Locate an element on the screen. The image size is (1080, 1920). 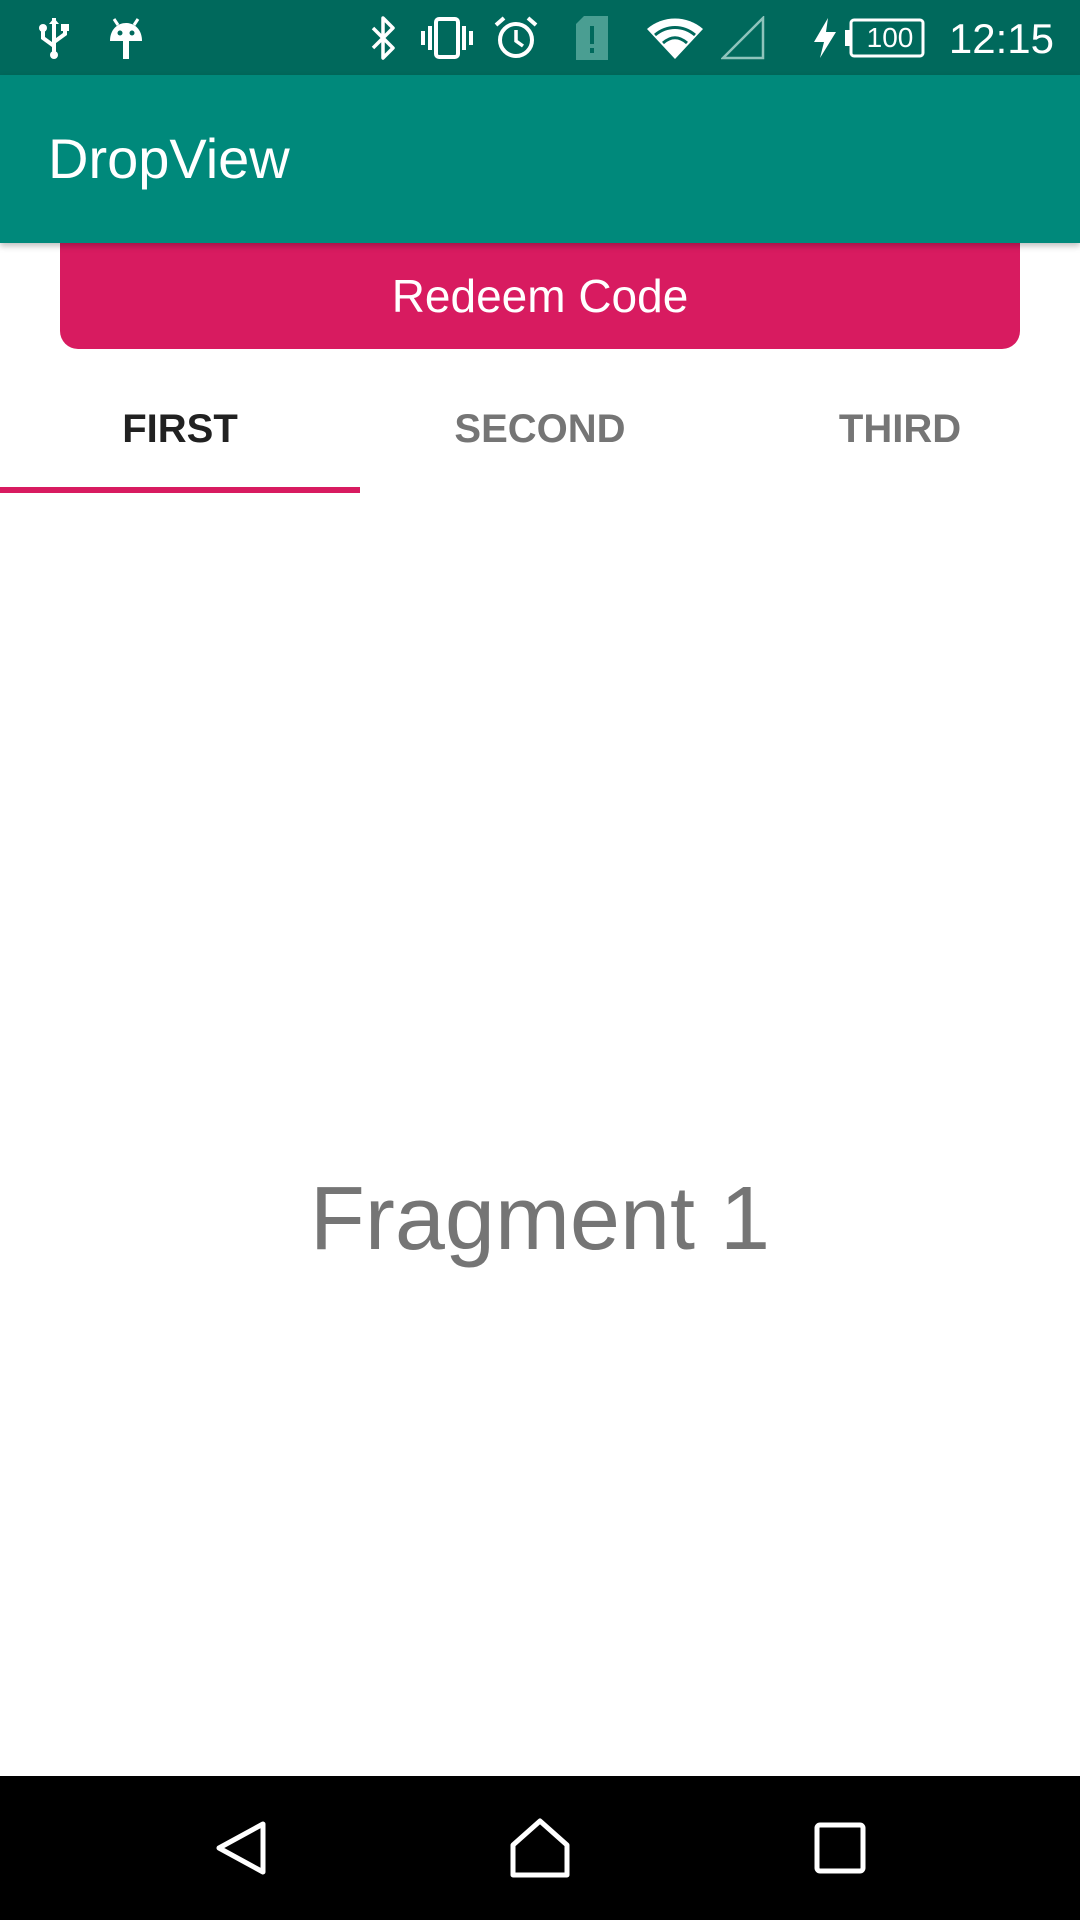
wifi-icon is located at coordinates (675, 37).